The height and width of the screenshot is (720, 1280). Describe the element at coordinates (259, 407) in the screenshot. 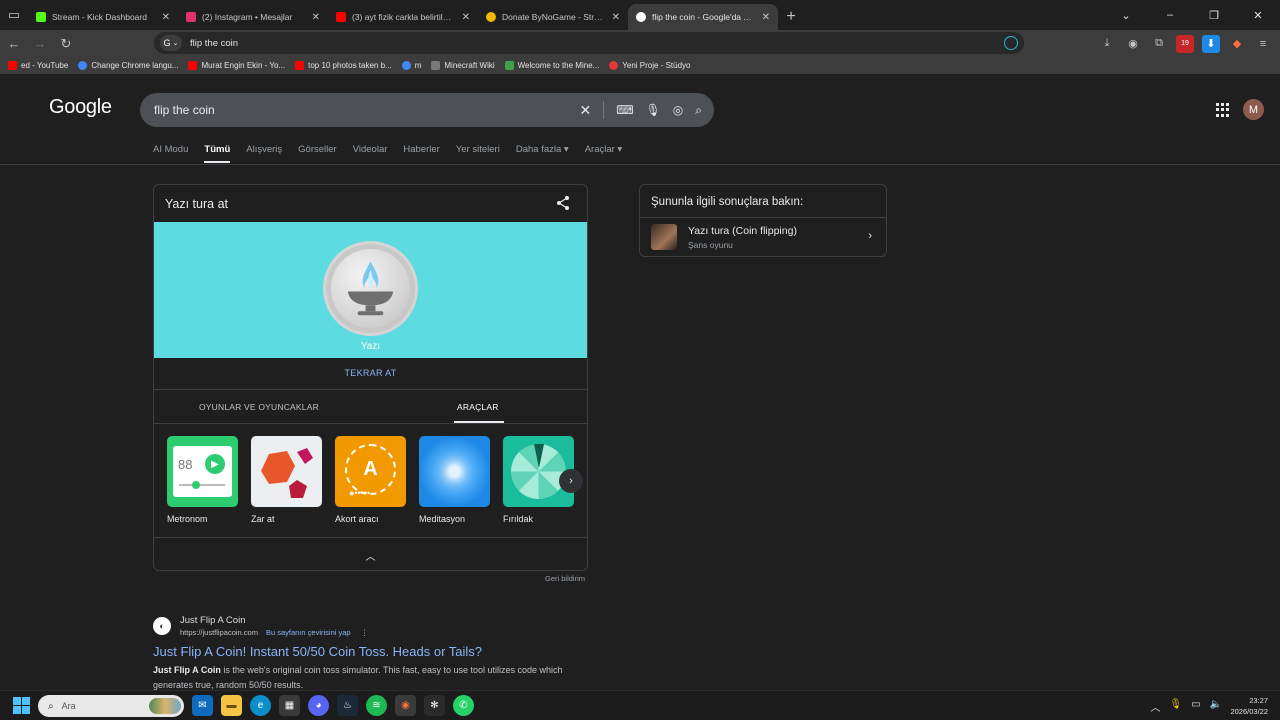

I see `tab-games-toys: OYUNLAR VE OYUNCAKLAR` at that location.